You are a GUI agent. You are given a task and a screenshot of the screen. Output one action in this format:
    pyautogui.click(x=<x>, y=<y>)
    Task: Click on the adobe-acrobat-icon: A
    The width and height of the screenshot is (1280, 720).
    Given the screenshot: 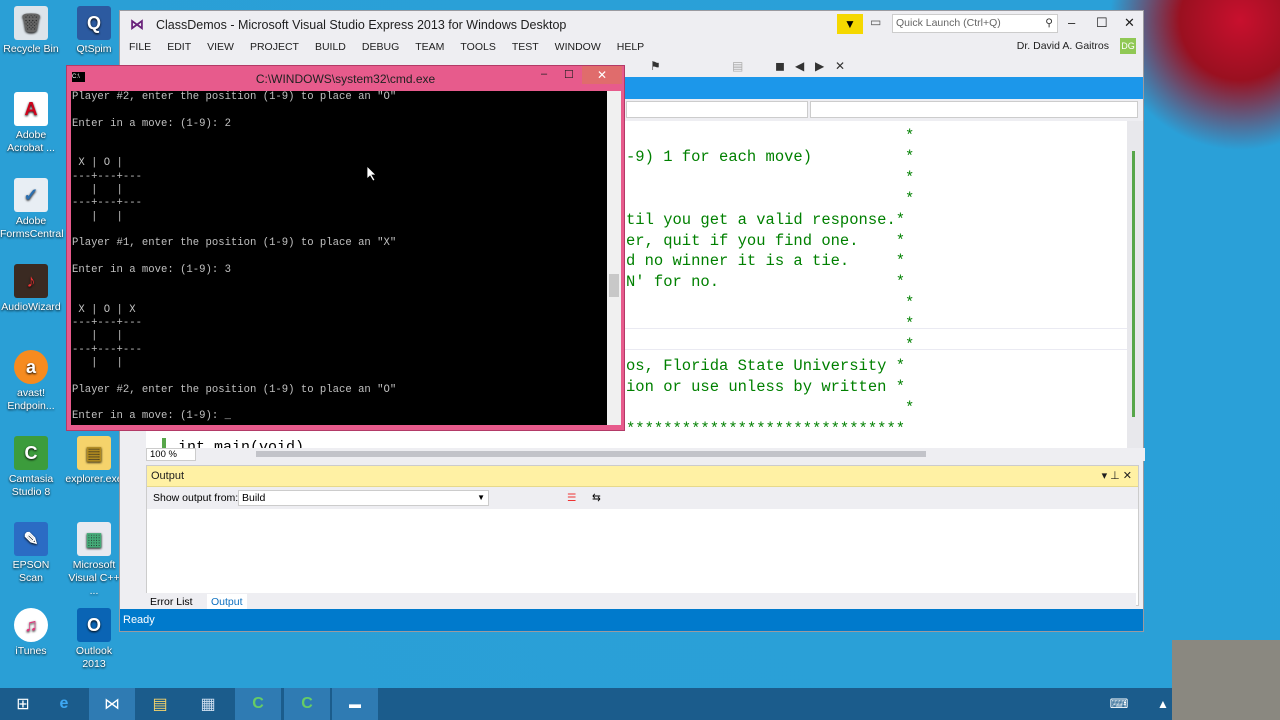 What is the action you would take?
    pyautogui.click(x=31, y=109)
    